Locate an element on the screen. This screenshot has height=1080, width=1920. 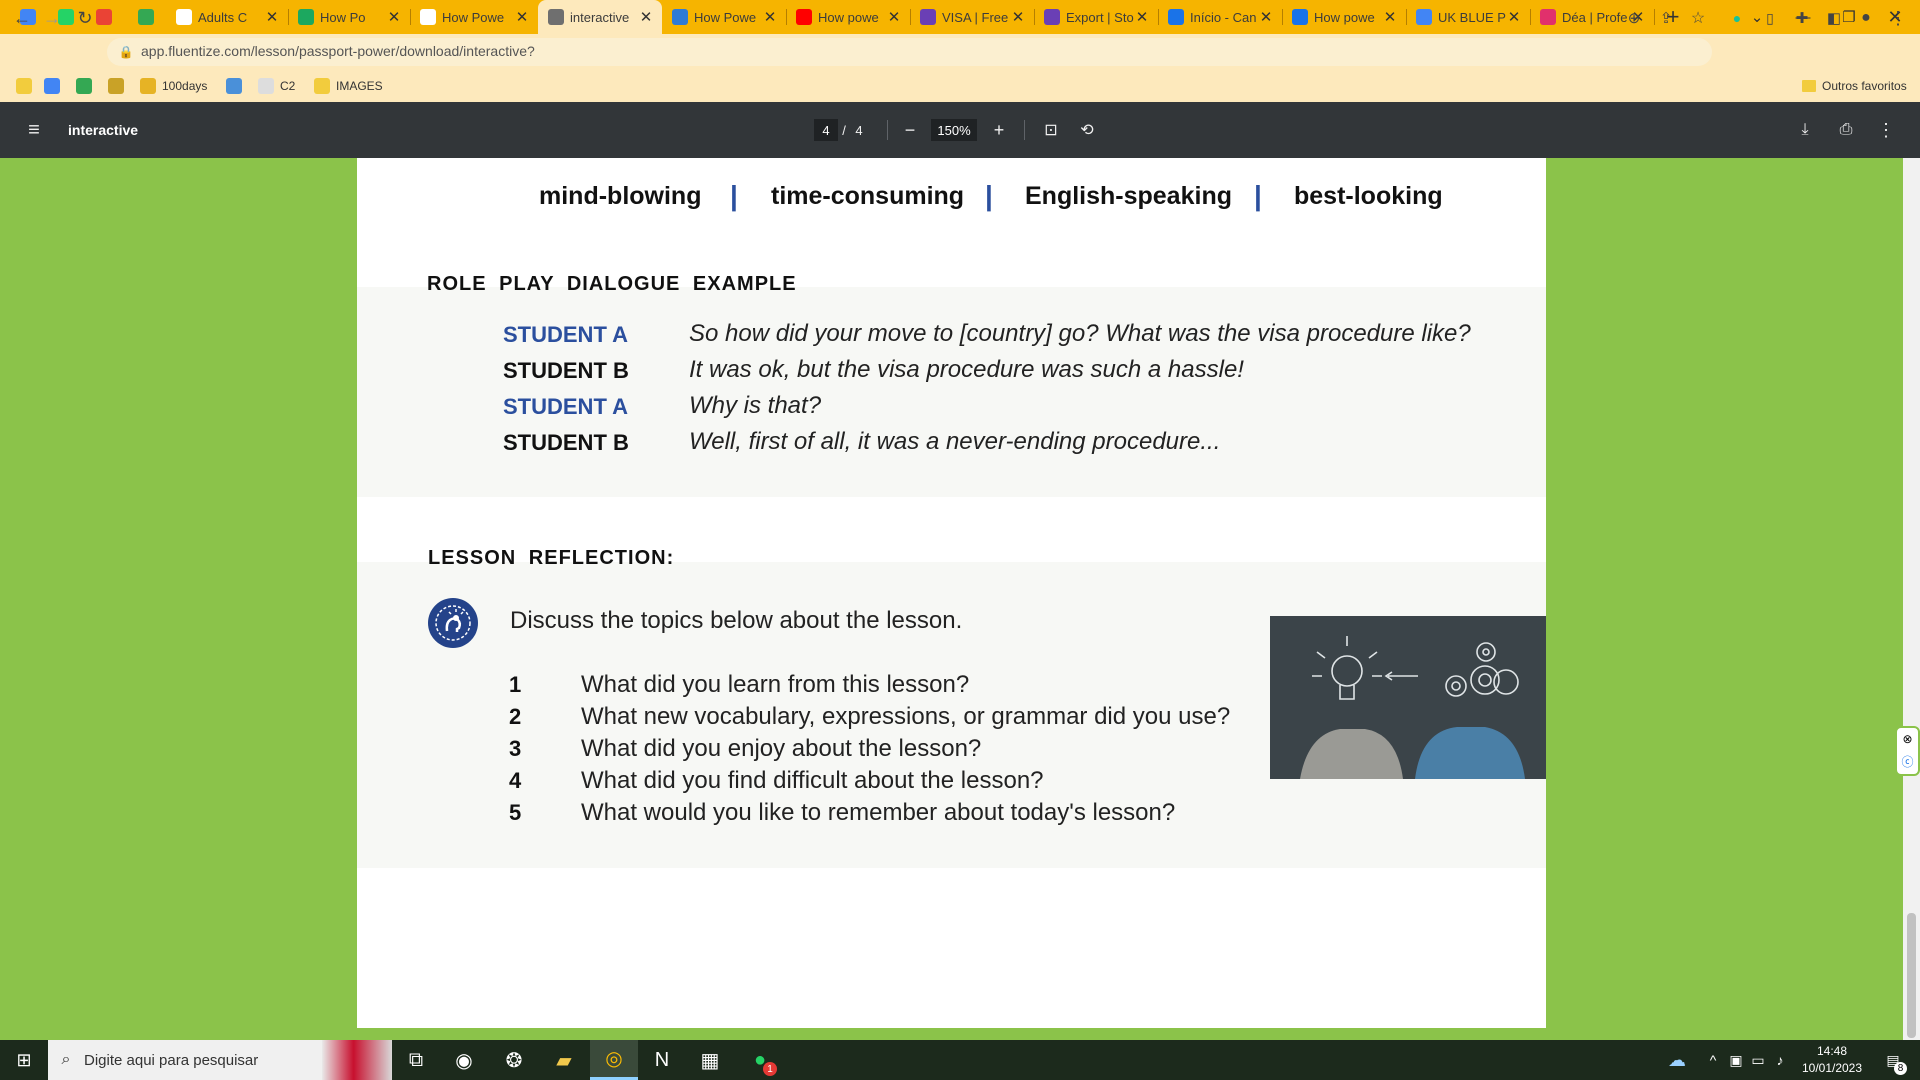
whatsapp-taskbar-icon: ● 1 is located at coordinates (760, 1060).